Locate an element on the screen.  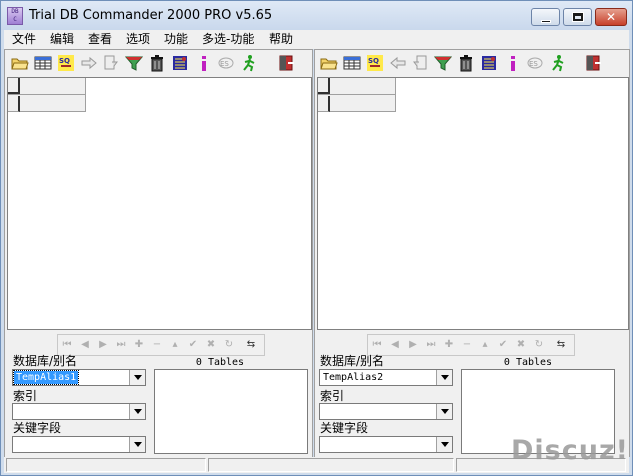
menu-edit: 编辑 is located at coordinates (62, 39).